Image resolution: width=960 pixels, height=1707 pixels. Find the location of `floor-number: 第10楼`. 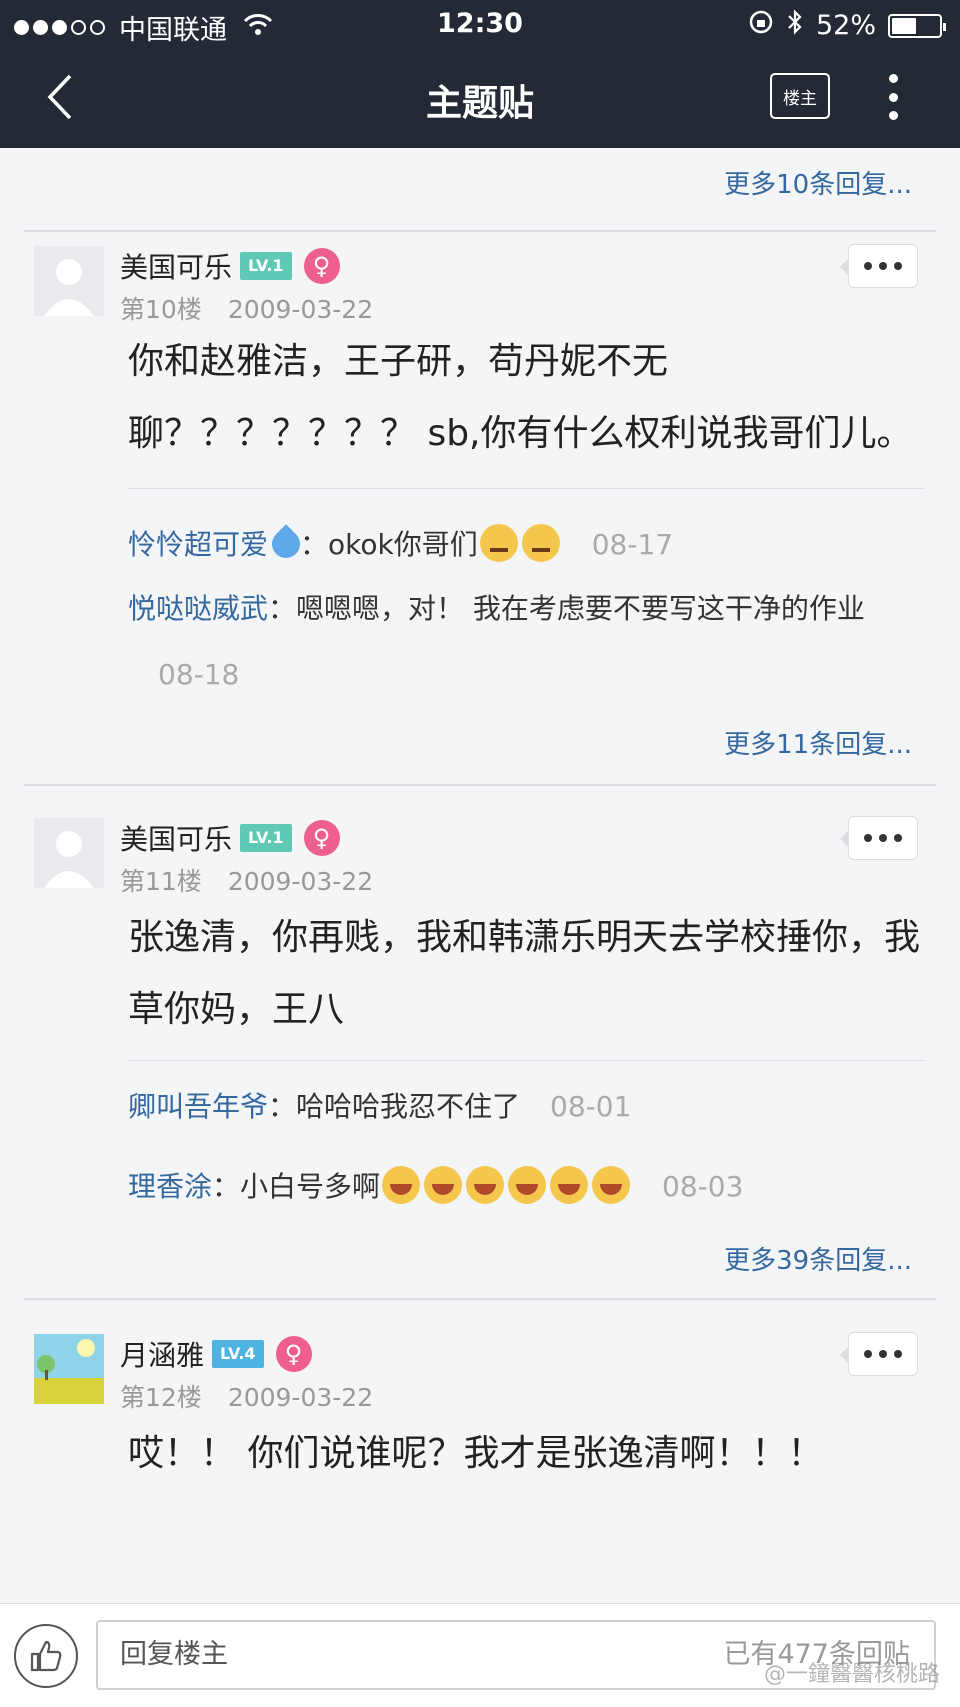

floor-number: 第10楼 is located at coordinates (161, 309).